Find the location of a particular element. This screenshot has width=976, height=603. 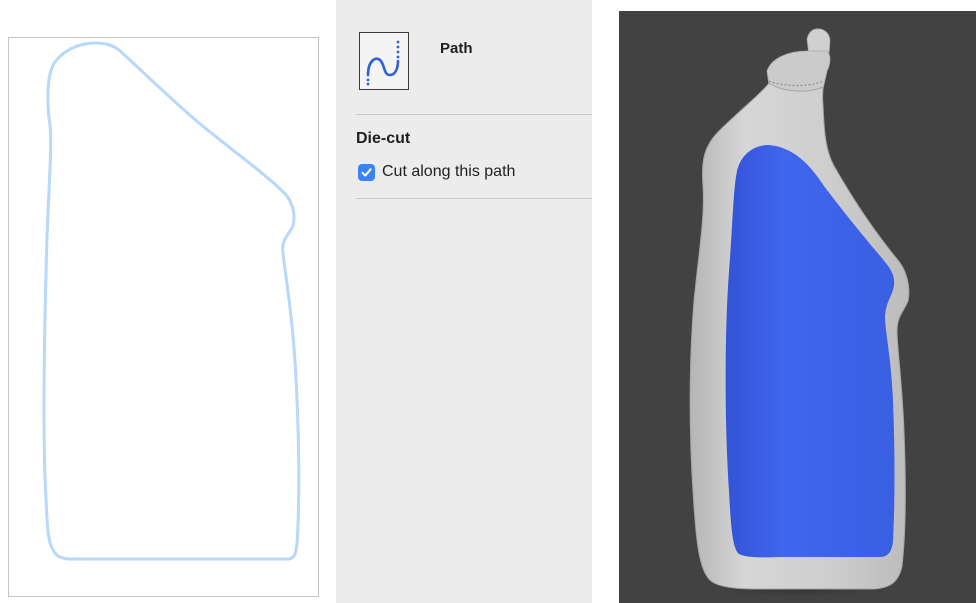

die-cut-section-title: Die-cut is located at coordinates (383, 138).